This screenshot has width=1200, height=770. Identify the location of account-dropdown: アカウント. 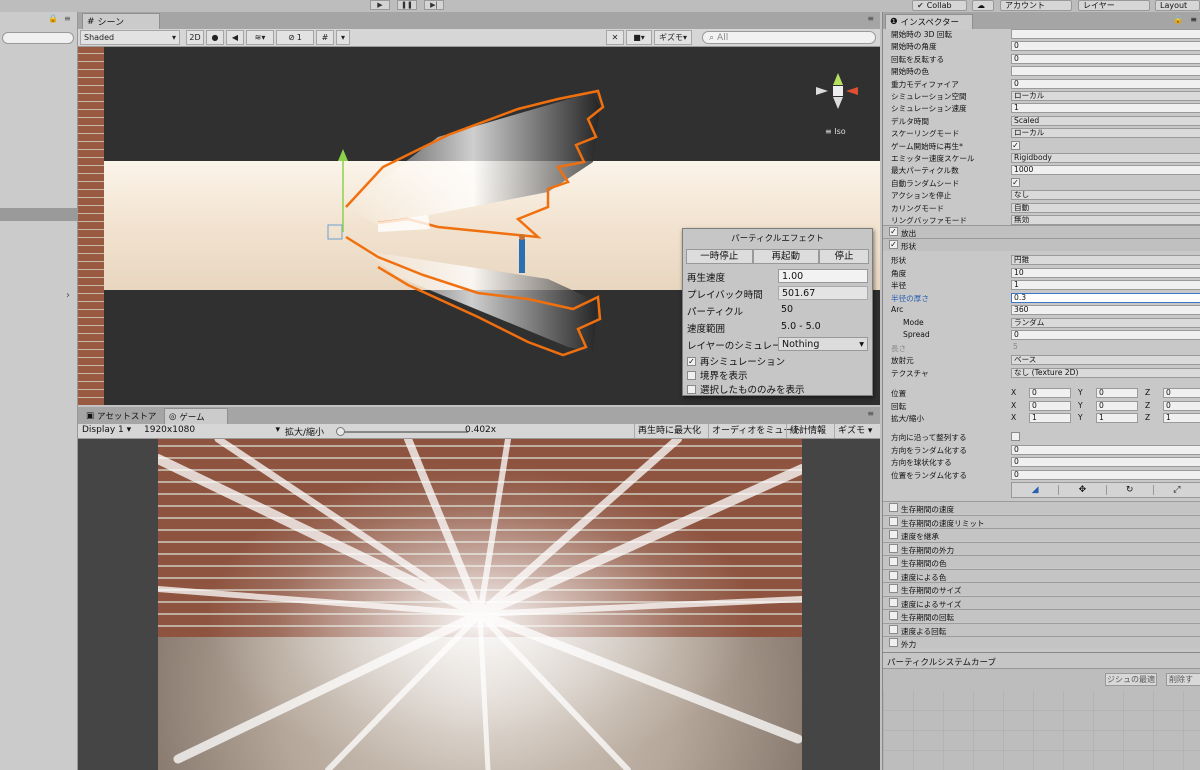
(1036, 5).